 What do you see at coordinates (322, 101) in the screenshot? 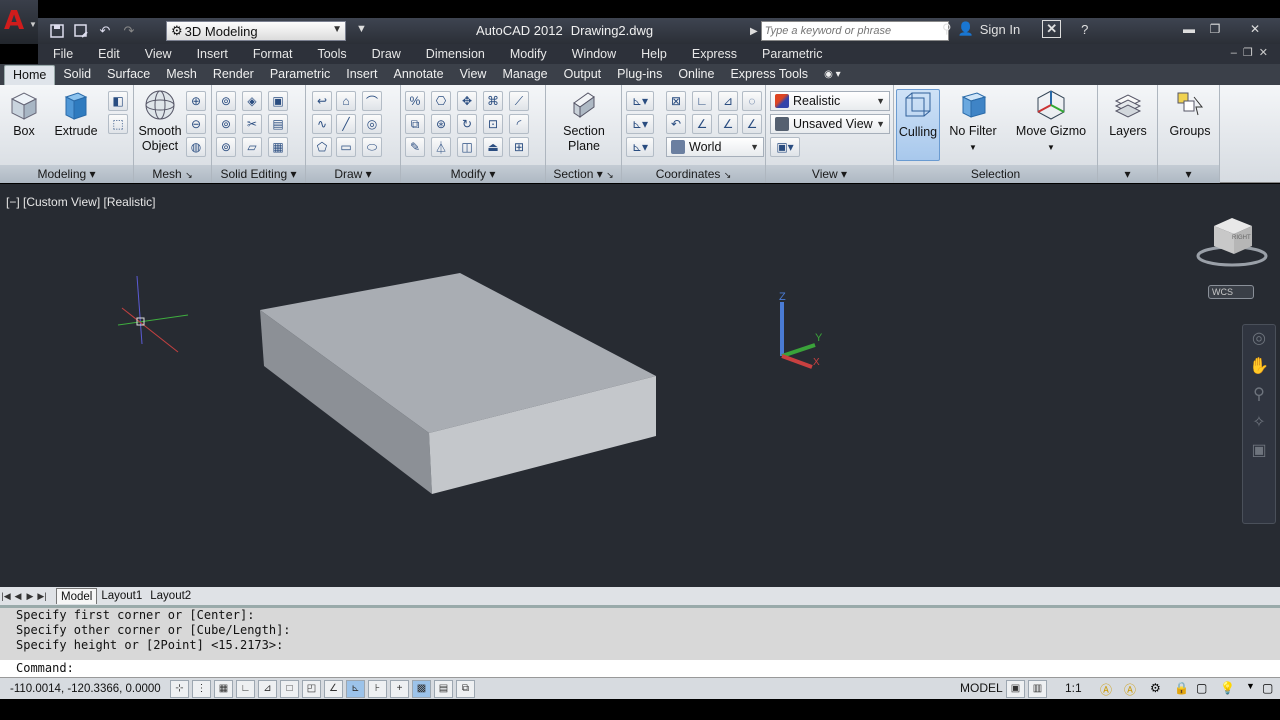
I see `polyline-icon: ↩` at bounding box center [322, 101].